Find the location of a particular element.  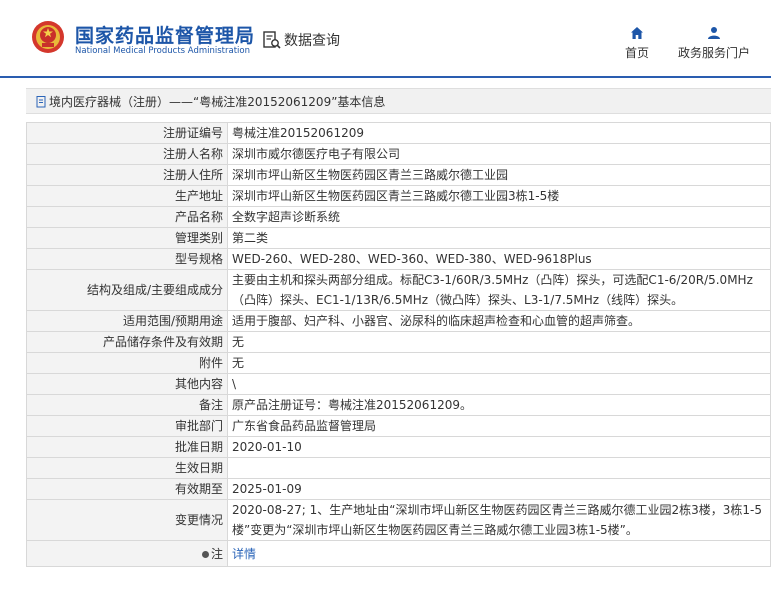

row-key: 生产地址 is located at coordinates (127, 196).